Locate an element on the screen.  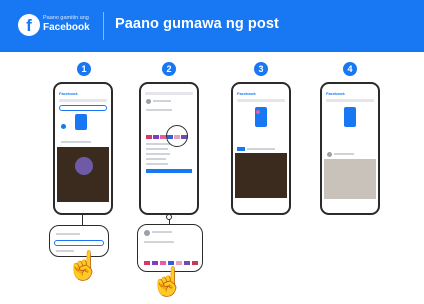
post-author-line is located at coordinates (344, 154).